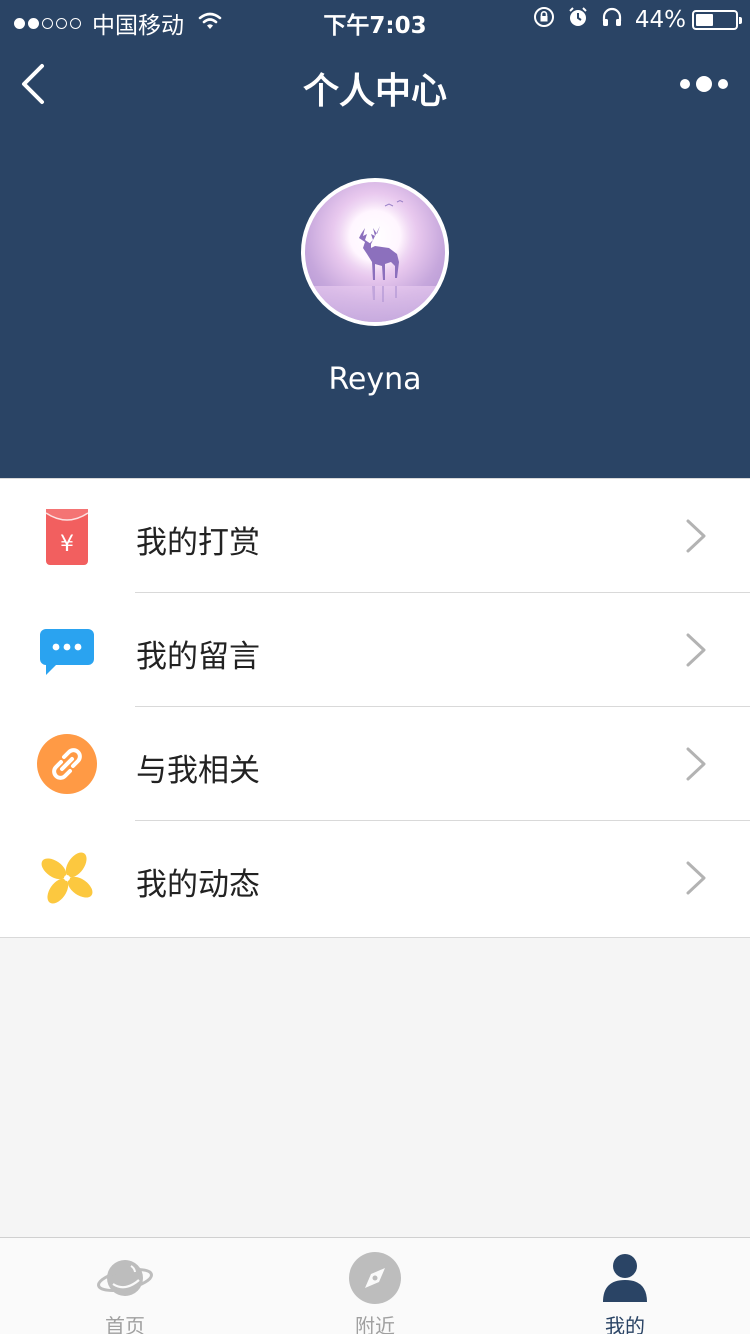  I want to click on tab-home: 首页, so click(125, 1286).